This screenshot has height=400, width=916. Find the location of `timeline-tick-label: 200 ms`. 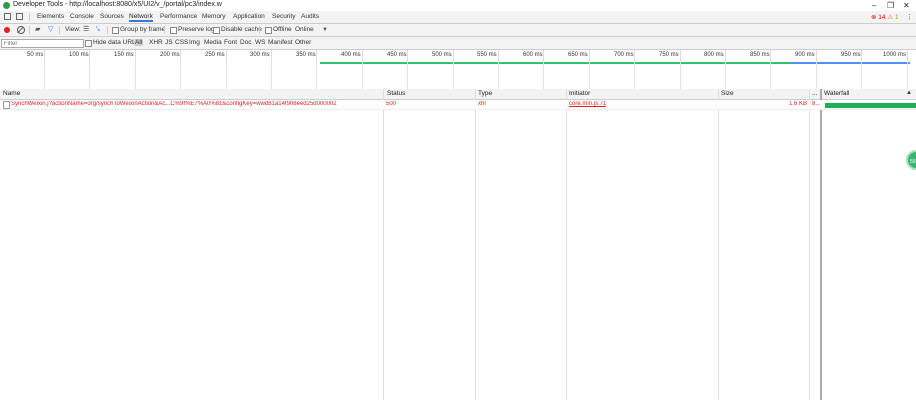

timeline-tick-label: 200 ms is located at coordinates (170, 55).